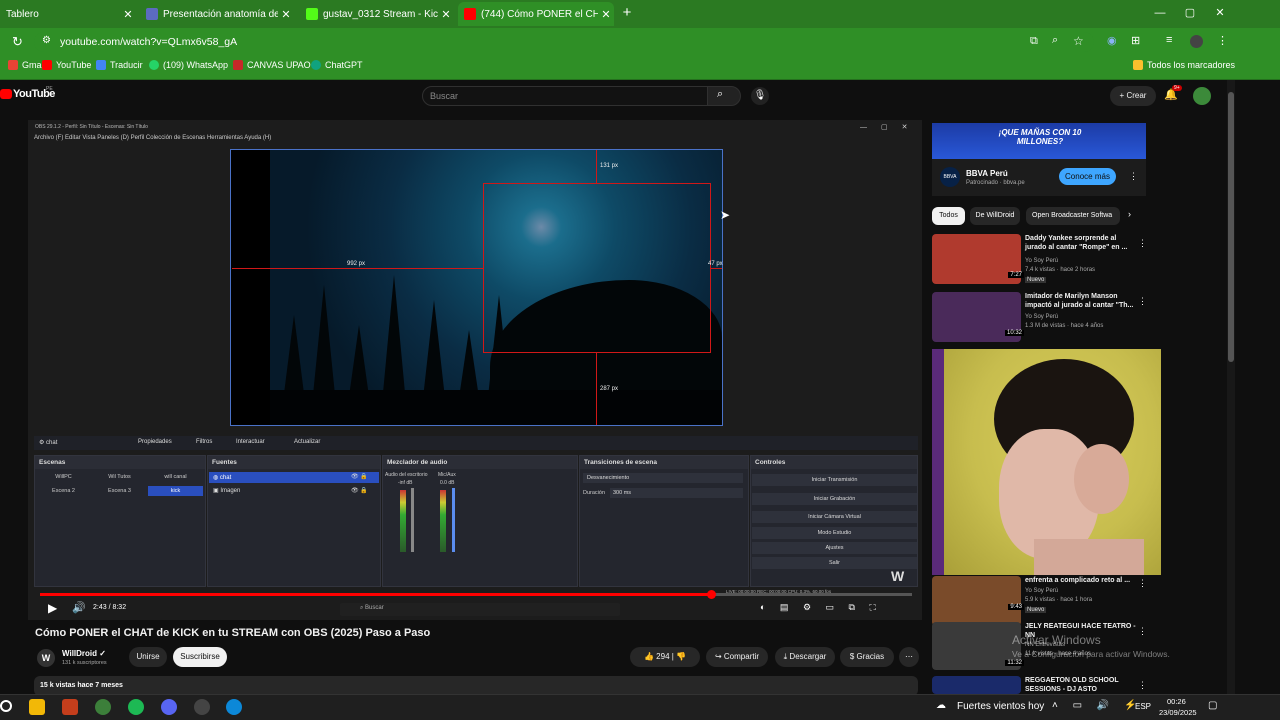  Describe the element at coordinates (941, 705) in the screenshot. I see `weather-icon: ☁` at that location.